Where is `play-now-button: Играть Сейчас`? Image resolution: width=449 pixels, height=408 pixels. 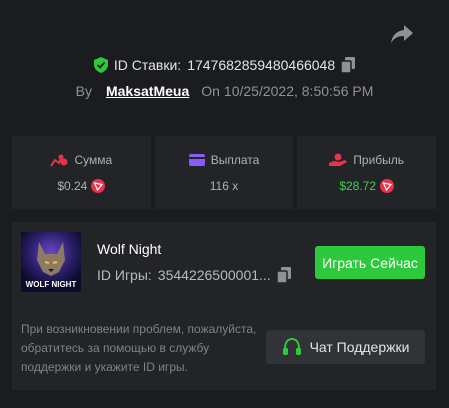 play-now-button: Играть Сейчас is located at coordinates (370, 262).